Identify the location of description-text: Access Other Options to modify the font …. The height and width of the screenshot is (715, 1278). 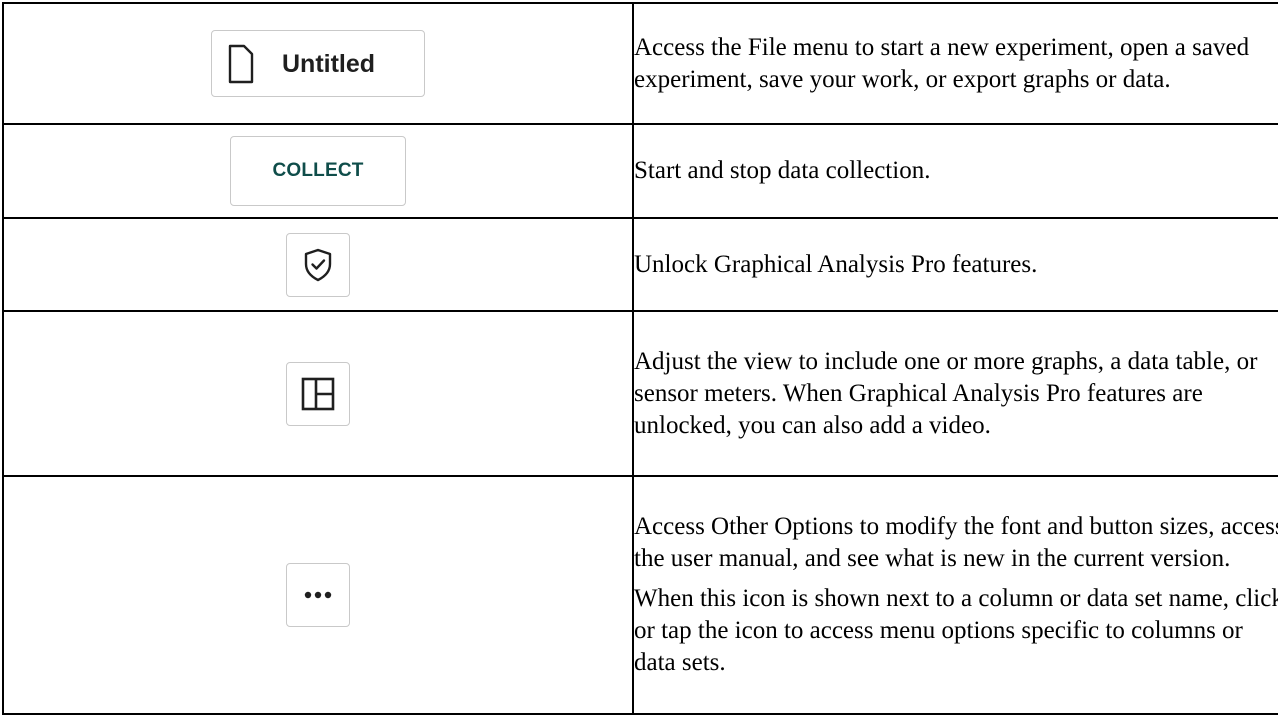
(956, 542).